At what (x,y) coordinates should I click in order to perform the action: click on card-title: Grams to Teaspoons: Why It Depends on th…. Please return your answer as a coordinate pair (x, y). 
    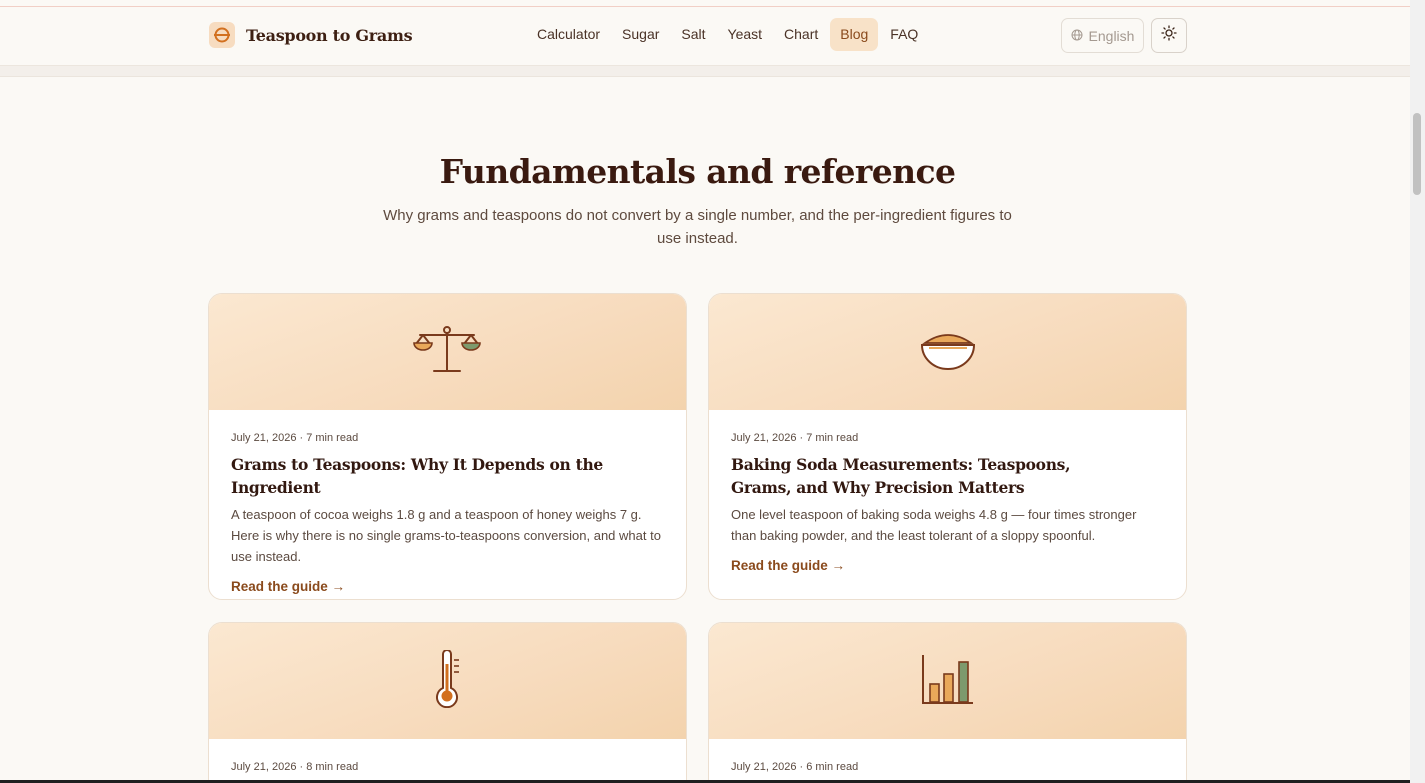
    Looking at the image, I should click on (447, 476).